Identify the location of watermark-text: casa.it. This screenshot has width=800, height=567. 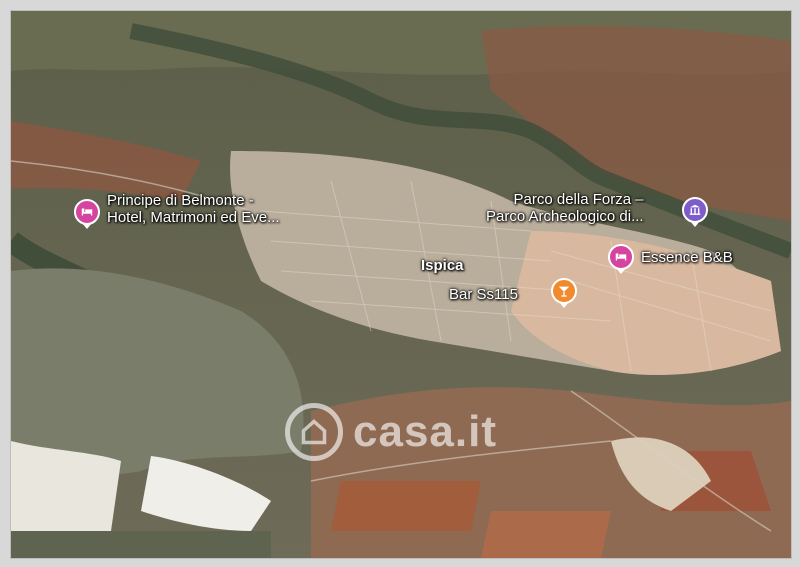
(425, 431).